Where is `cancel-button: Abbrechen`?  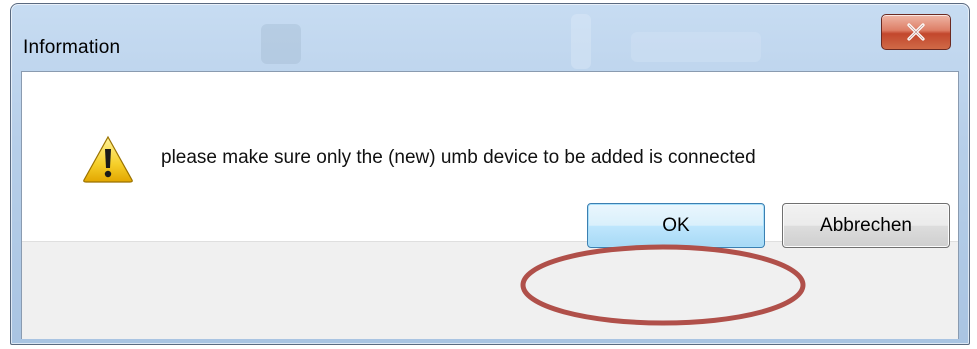
cancel-button: Abbrechen is located at coordinates (866, 225).